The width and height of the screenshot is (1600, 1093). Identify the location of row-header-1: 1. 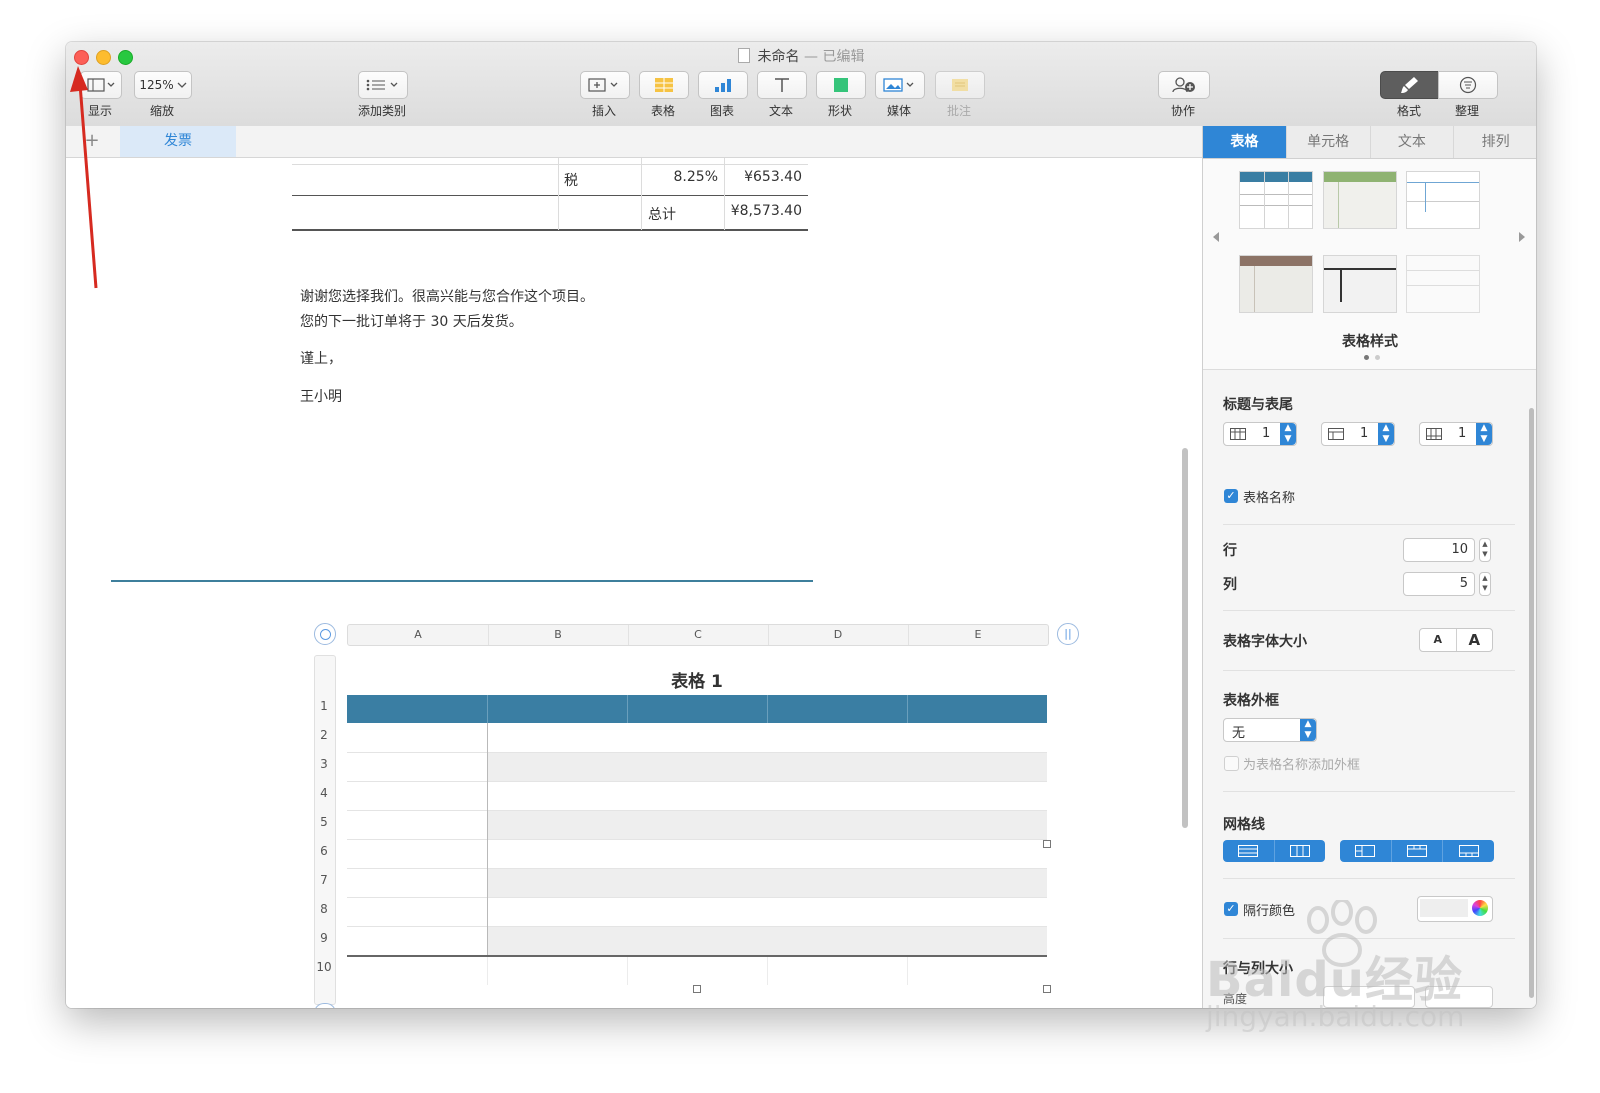
(324, 706).